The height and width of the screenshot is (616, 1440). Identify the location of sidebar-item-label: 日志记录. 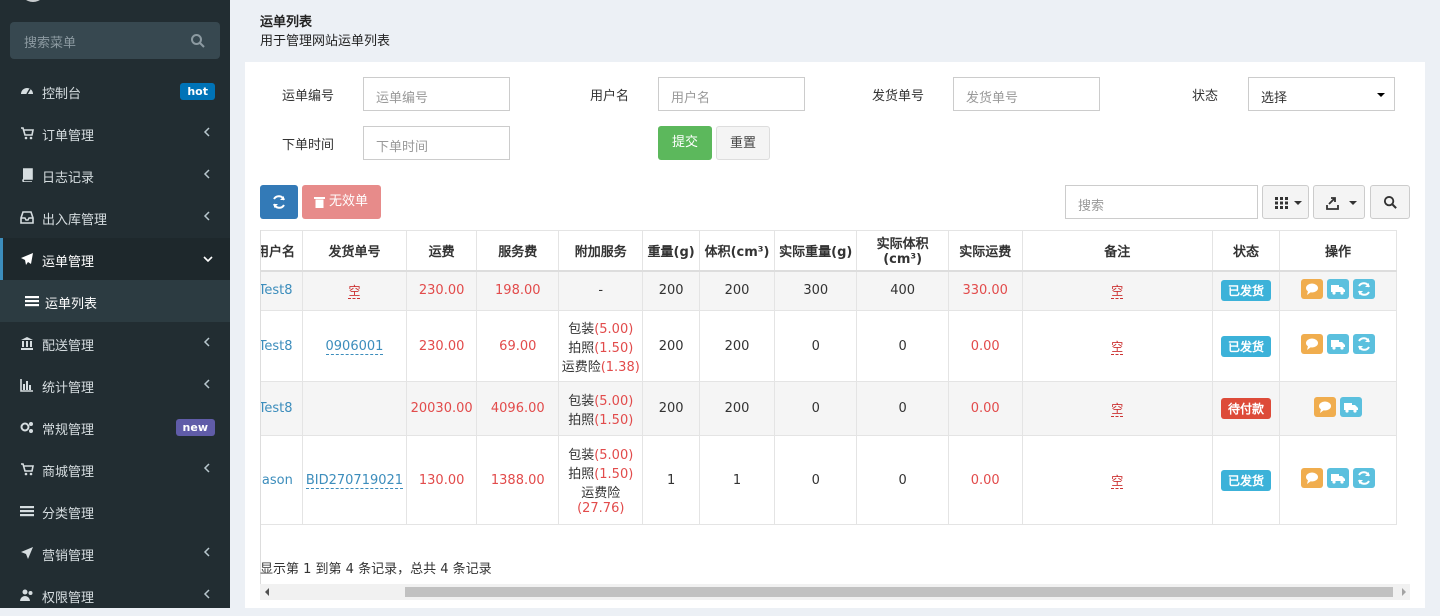
(68, 178).